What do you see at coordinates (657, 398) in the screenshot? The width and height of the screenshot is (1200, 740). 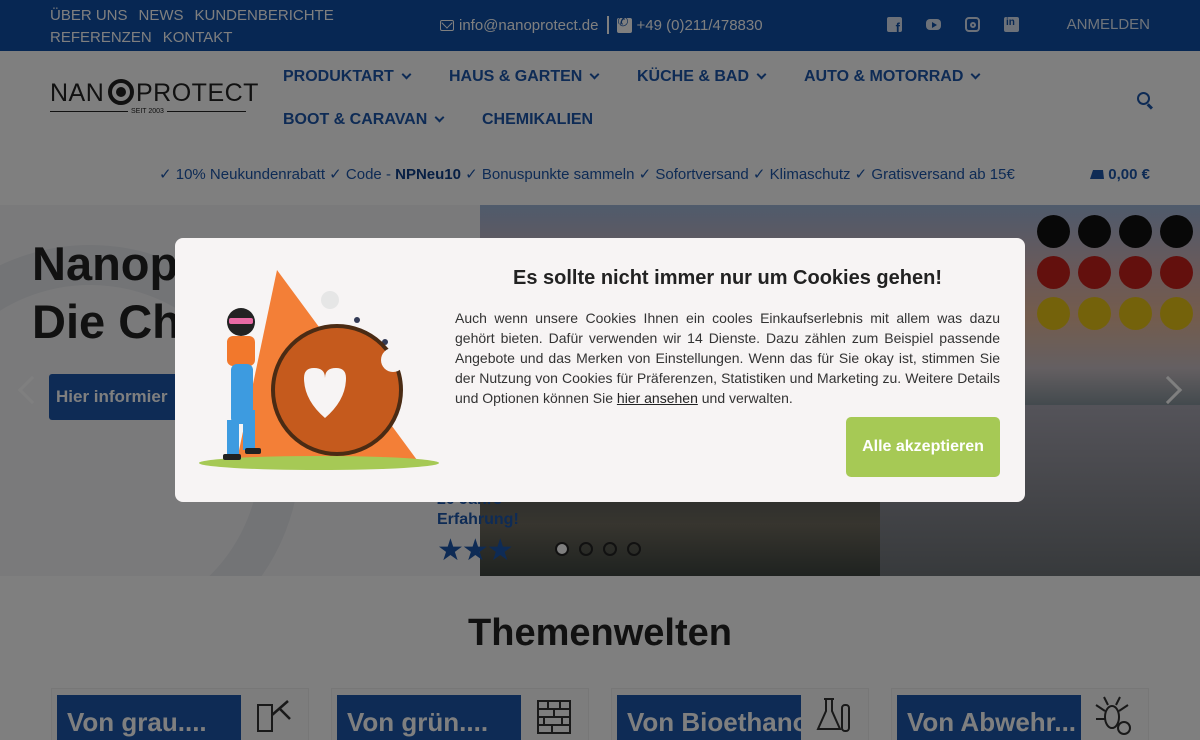 I see `cookie-details-link: hier ansehen` at bounding box center [657, 398].